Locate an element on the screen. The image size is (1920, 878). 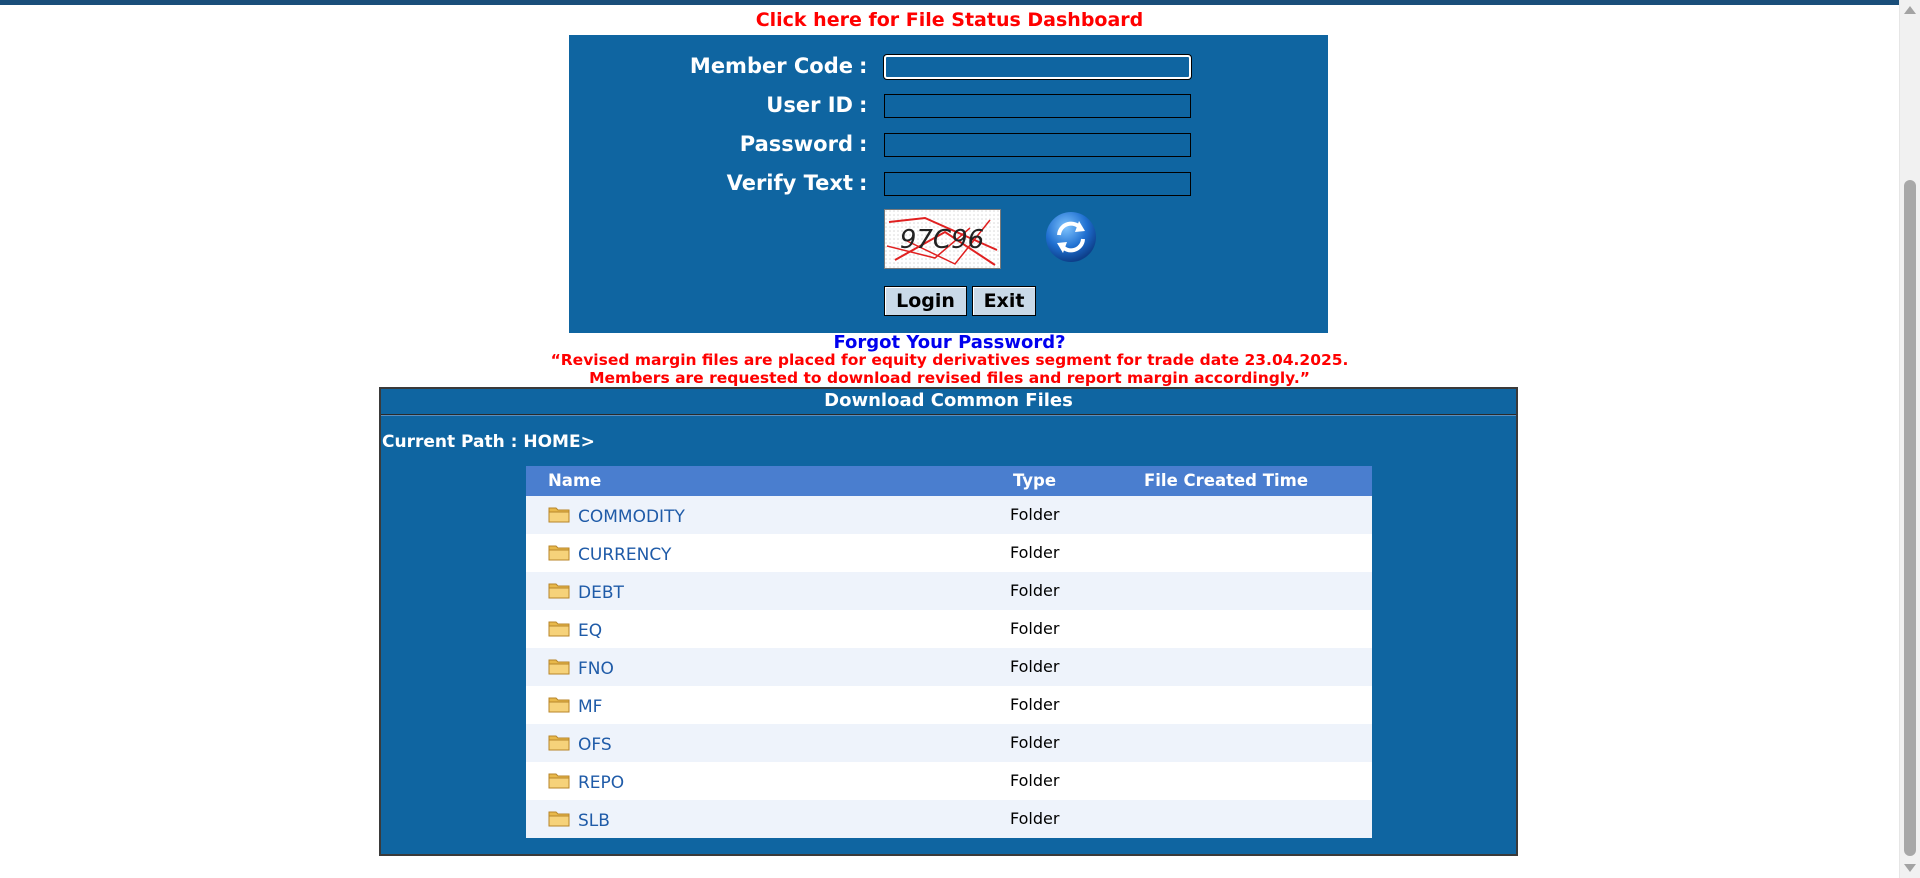
table-row: DEBT Folder is located at coordinates (949, 591).